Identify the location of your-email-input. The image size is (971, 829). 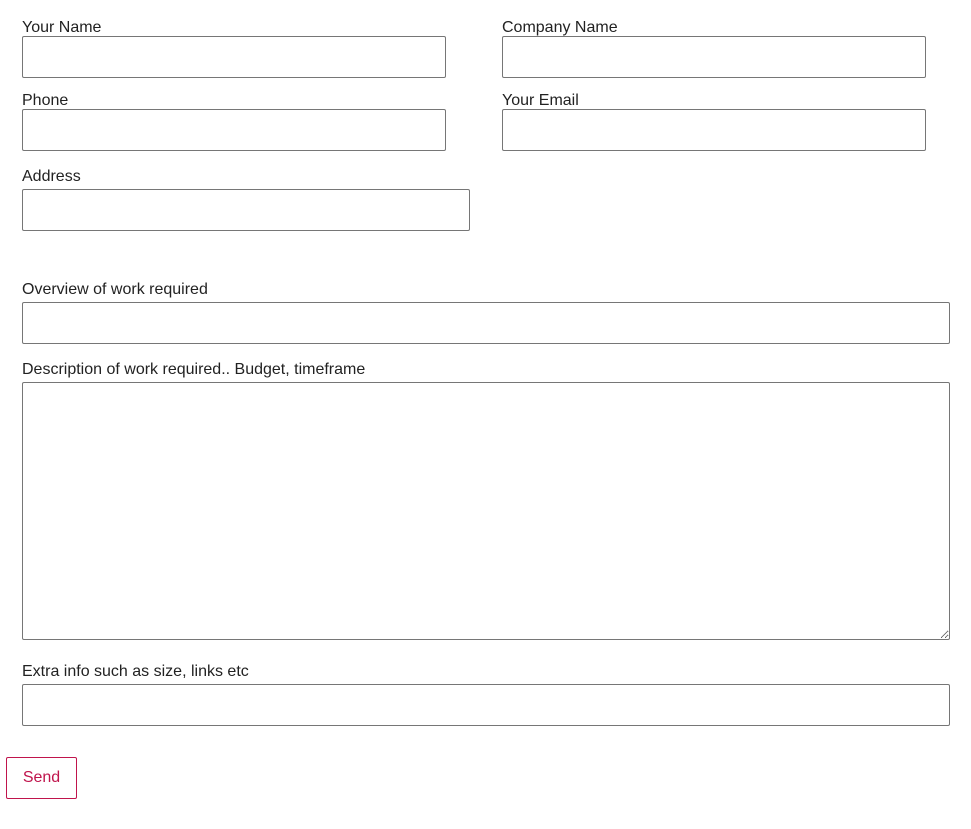
(714, 130).